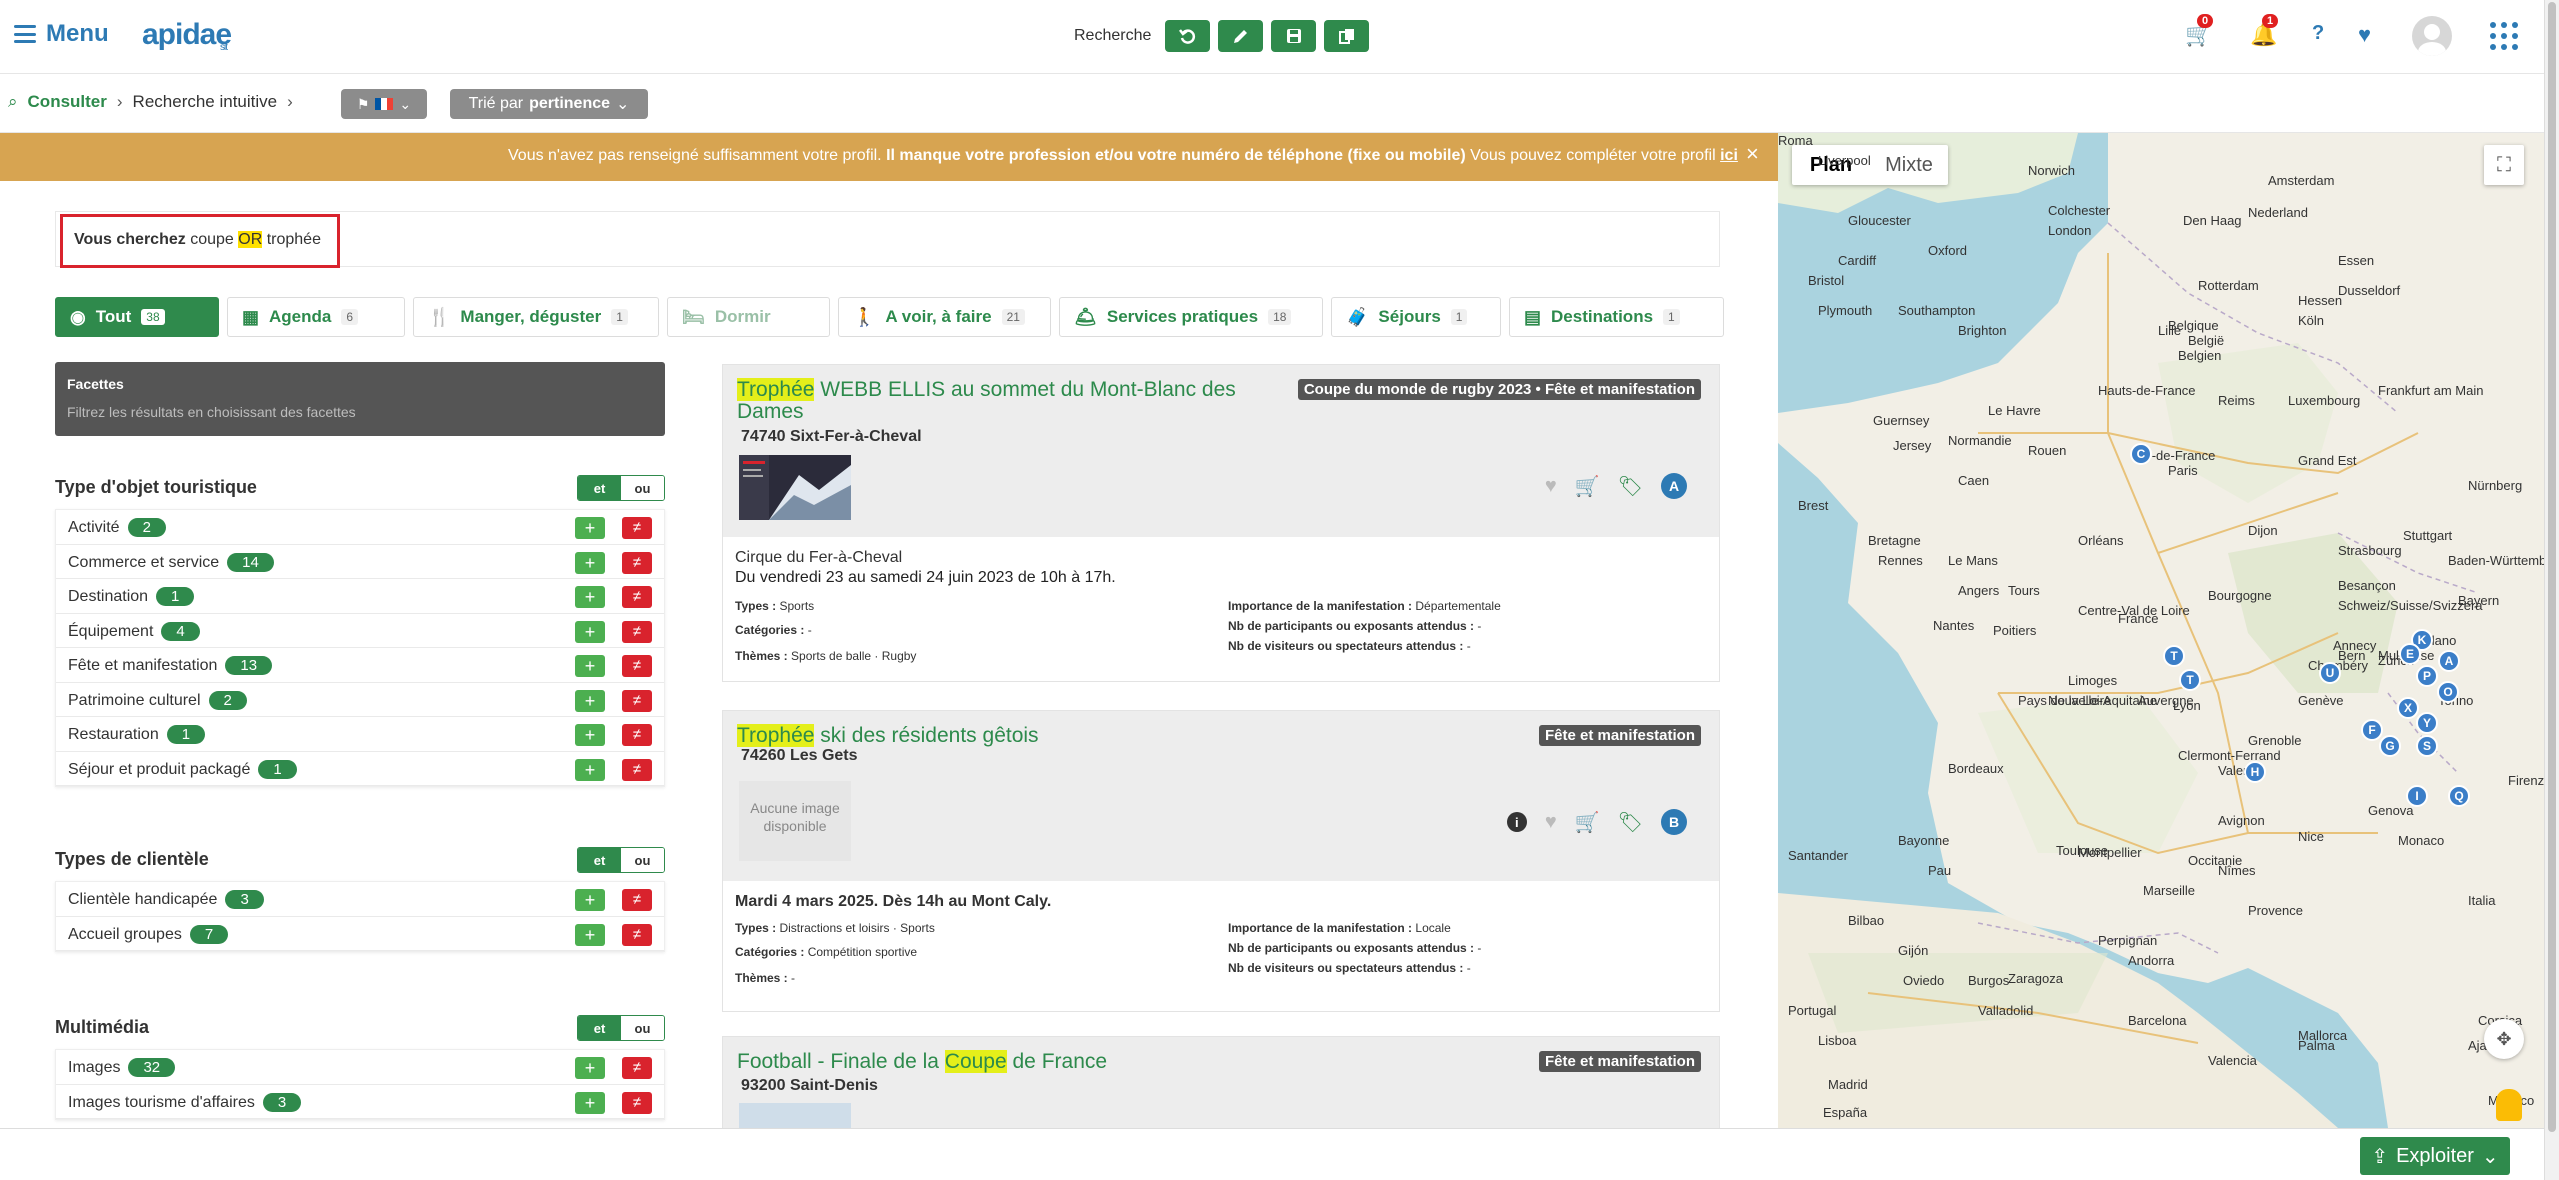 The width and height of the screenshot is (2559, 1180). Describe the element at coordinates (536, 317) in the screenshot. I see `tab-manger: 🍴 Manger, déguster 1` at that location.